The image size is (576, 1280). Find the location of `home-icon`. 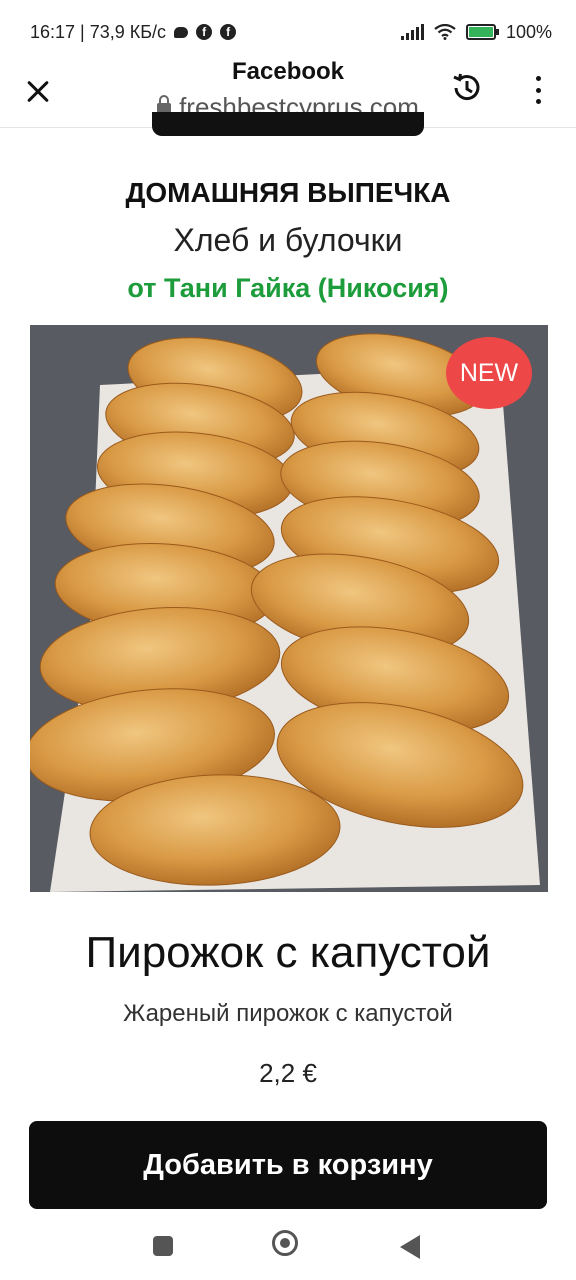

home-icon is located at coordinates (285, 1243).